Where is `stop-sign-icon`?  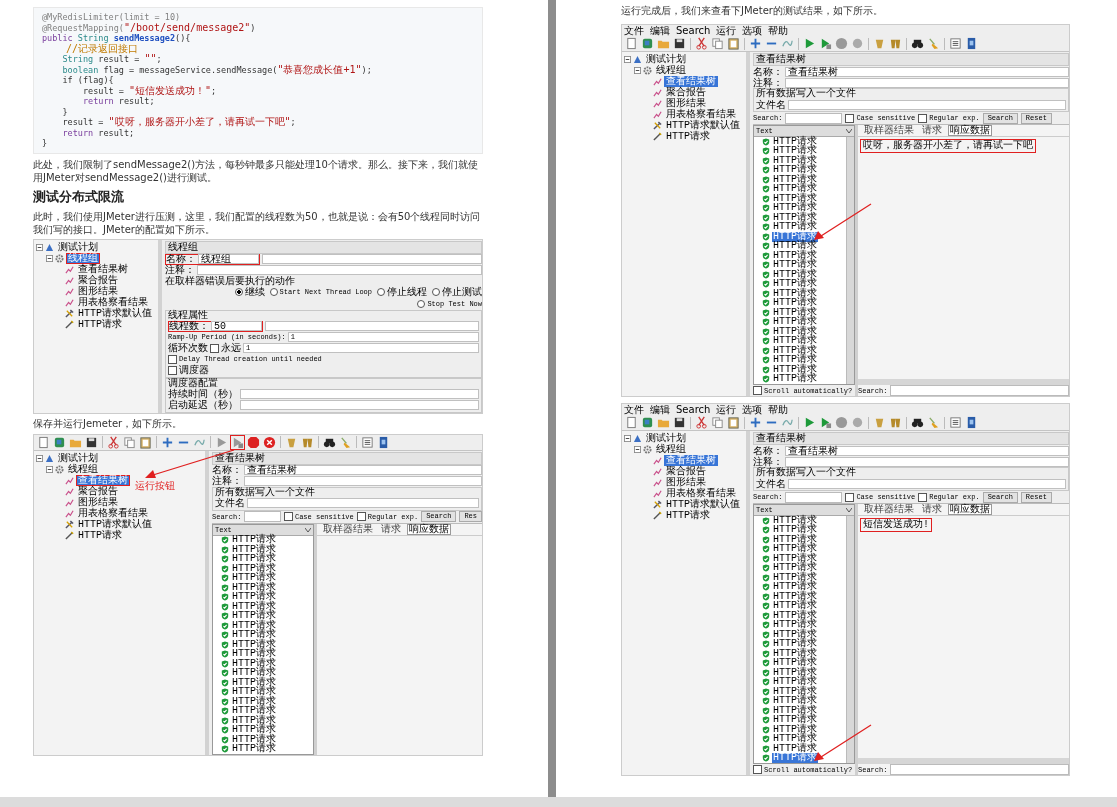
stop-sign-icon is located at coordinates (253, 442).